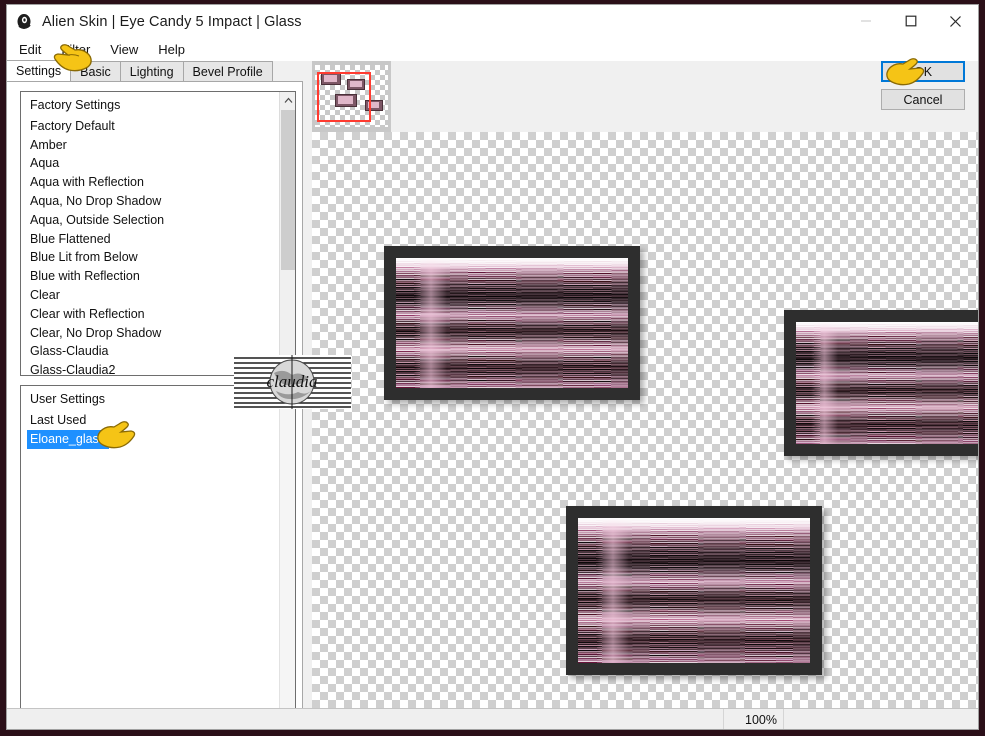  I want to click on navigator-viewport-rect, so click(344, 97).